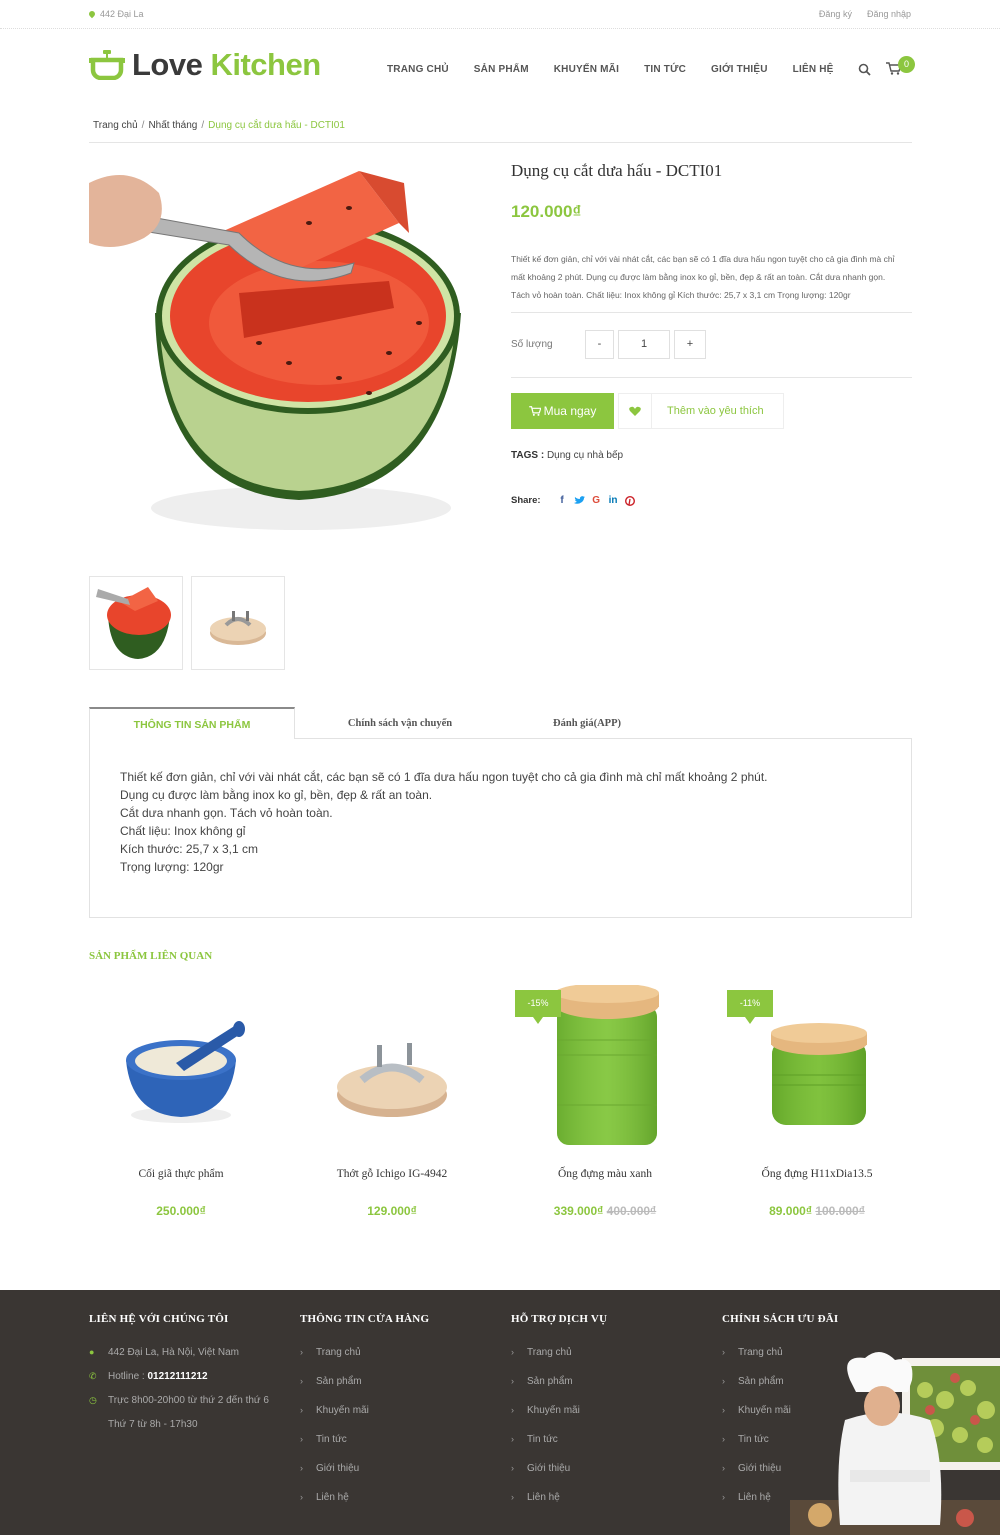 The width and height of the screenshot is (1000, 1535). What do you see at coordinates (711, 312) in the screenshot?
I see `divider` at bounding box center [711, 312].